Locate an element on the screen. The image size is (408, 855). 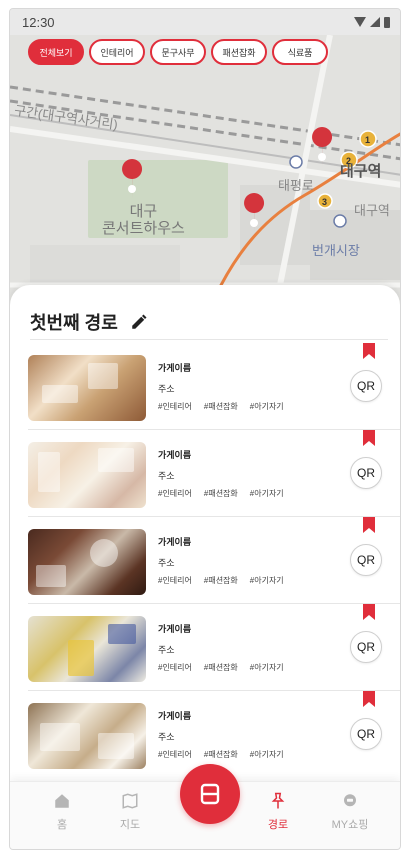
filter-chip-grocery: 식료품 is located at coordinates (300, 52).